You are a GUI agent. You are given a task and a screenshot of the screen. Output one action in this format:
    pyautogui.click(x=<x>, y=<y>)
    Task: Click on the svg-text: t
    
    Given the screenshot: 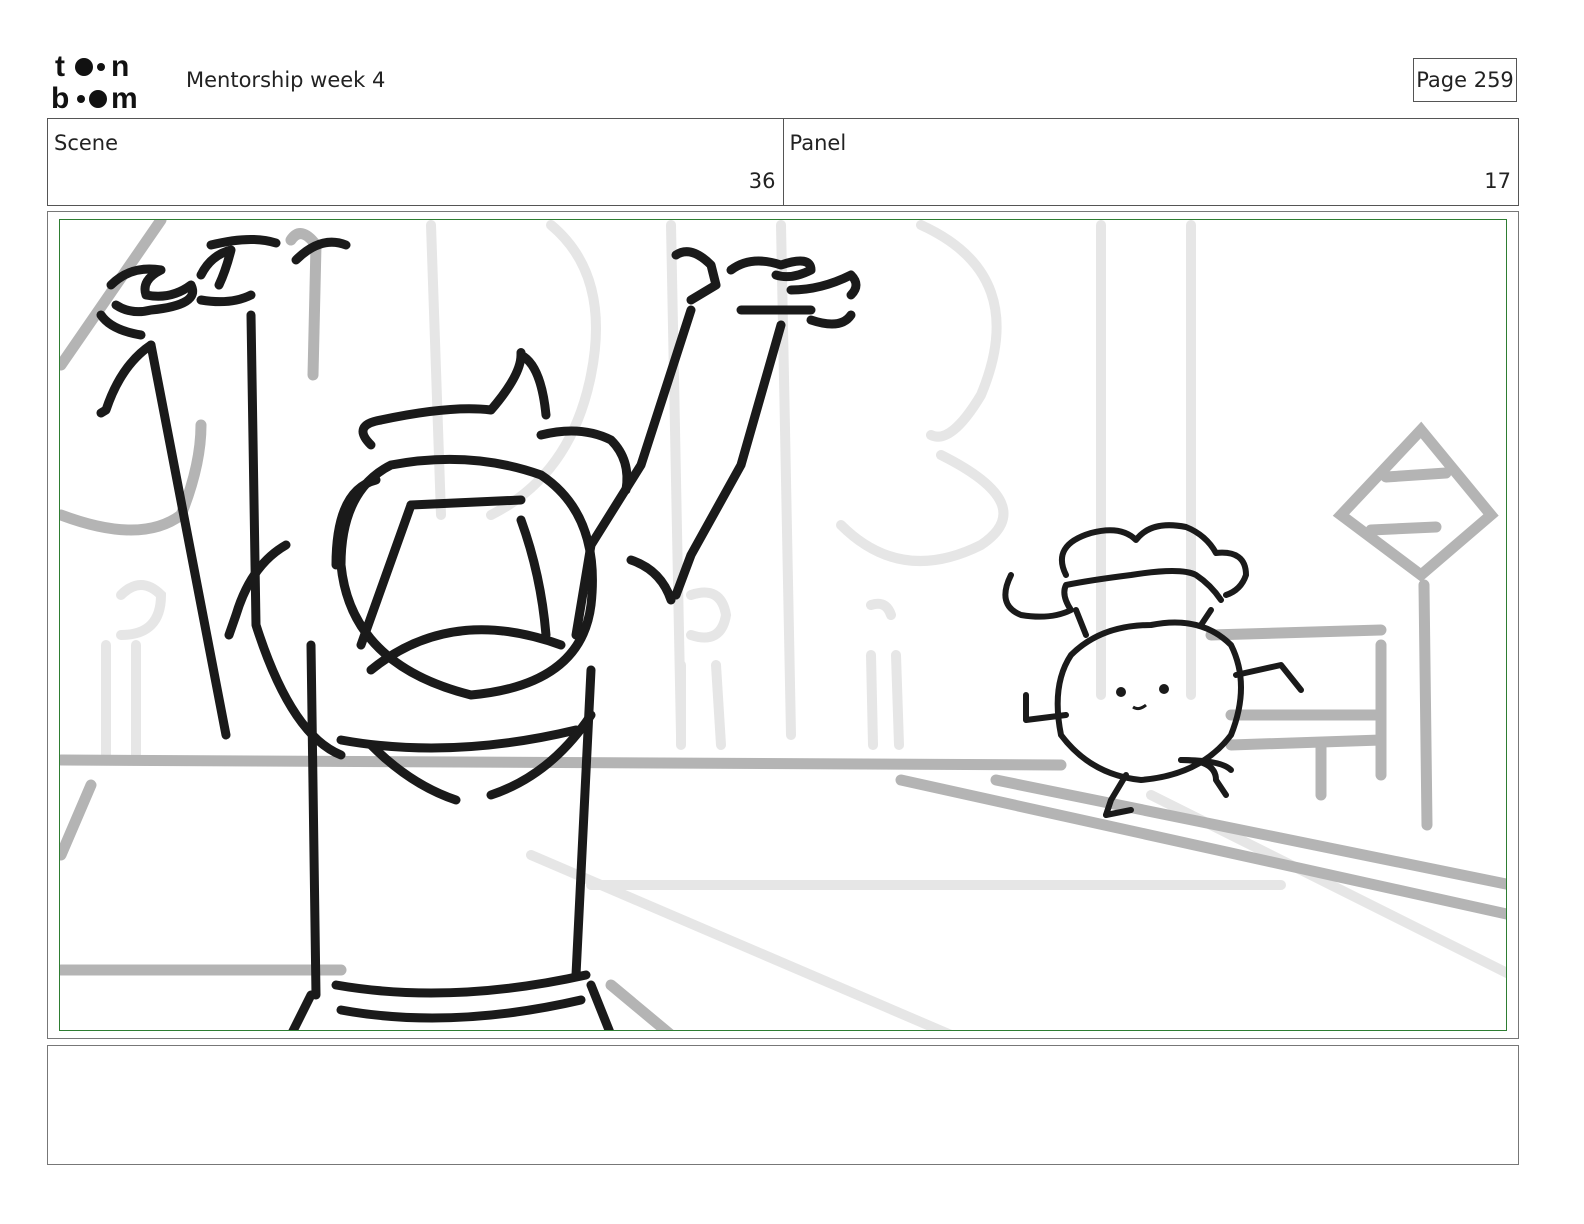 What is the action you would take?
    pyautogui.click(x=60, y=66)
    